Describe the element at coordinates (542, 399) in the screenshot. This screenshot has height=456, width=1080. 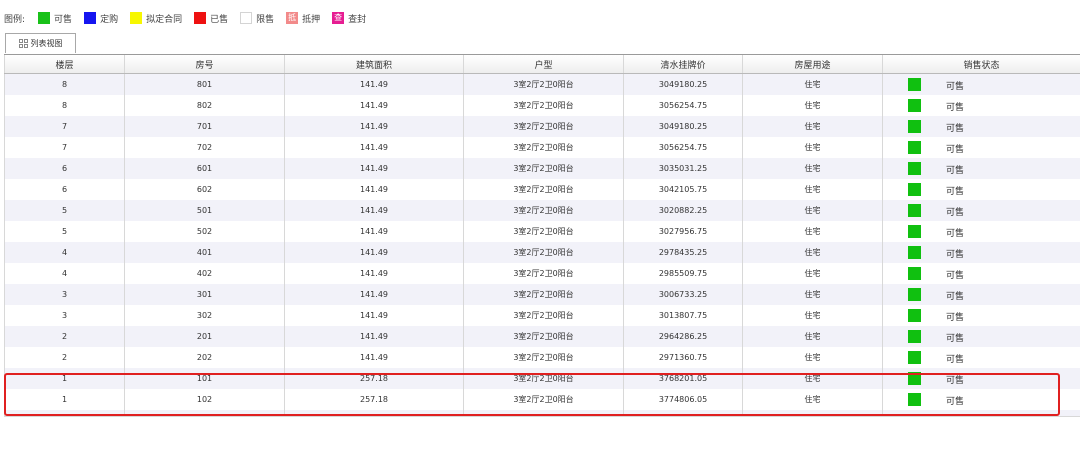
I see `table-row: 1 102 257.18 3室2厅2卫0阳台 3774806.05 住宅 可售` at that location.